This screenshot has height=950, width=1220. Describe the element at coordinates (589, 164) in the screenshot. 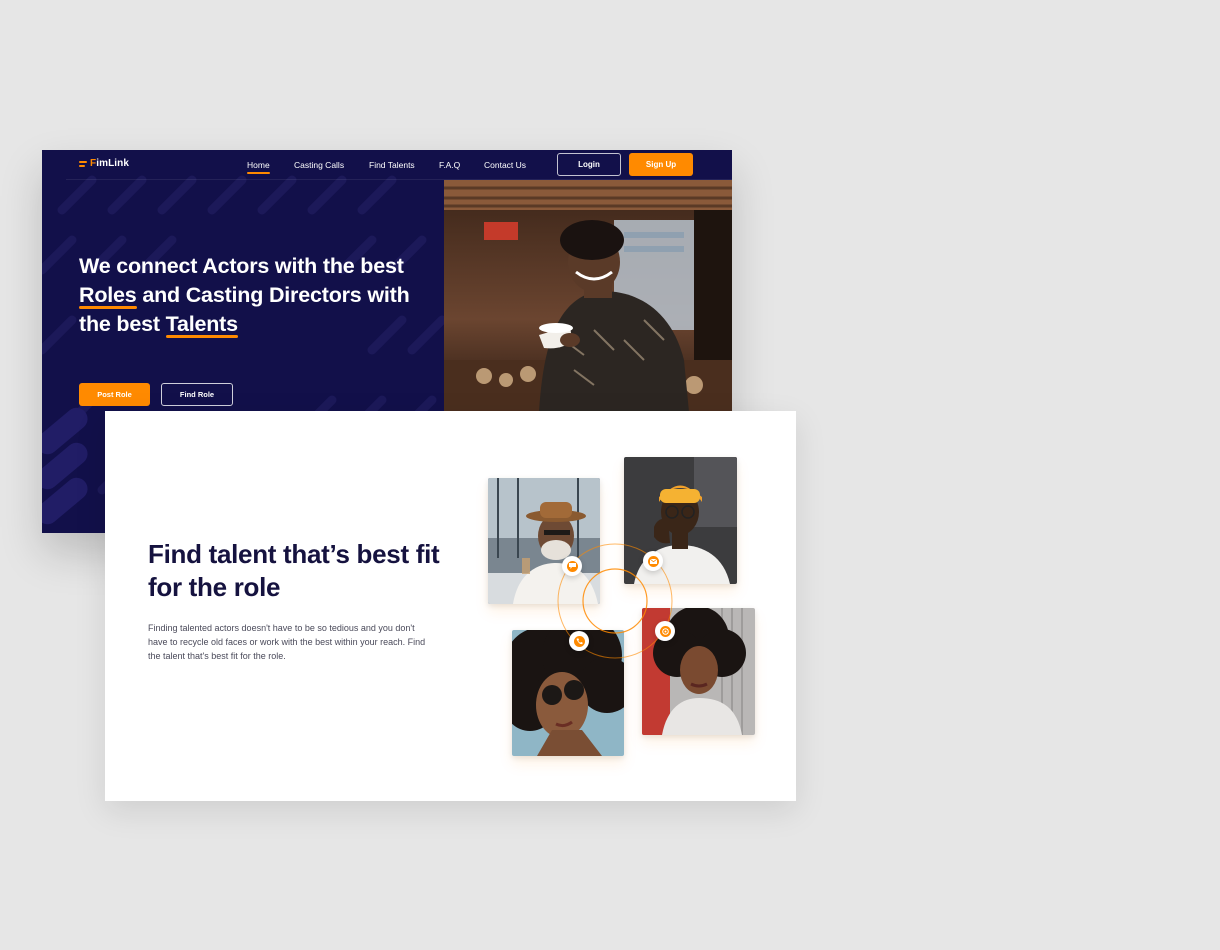

I see `login-button: Login` at that location.